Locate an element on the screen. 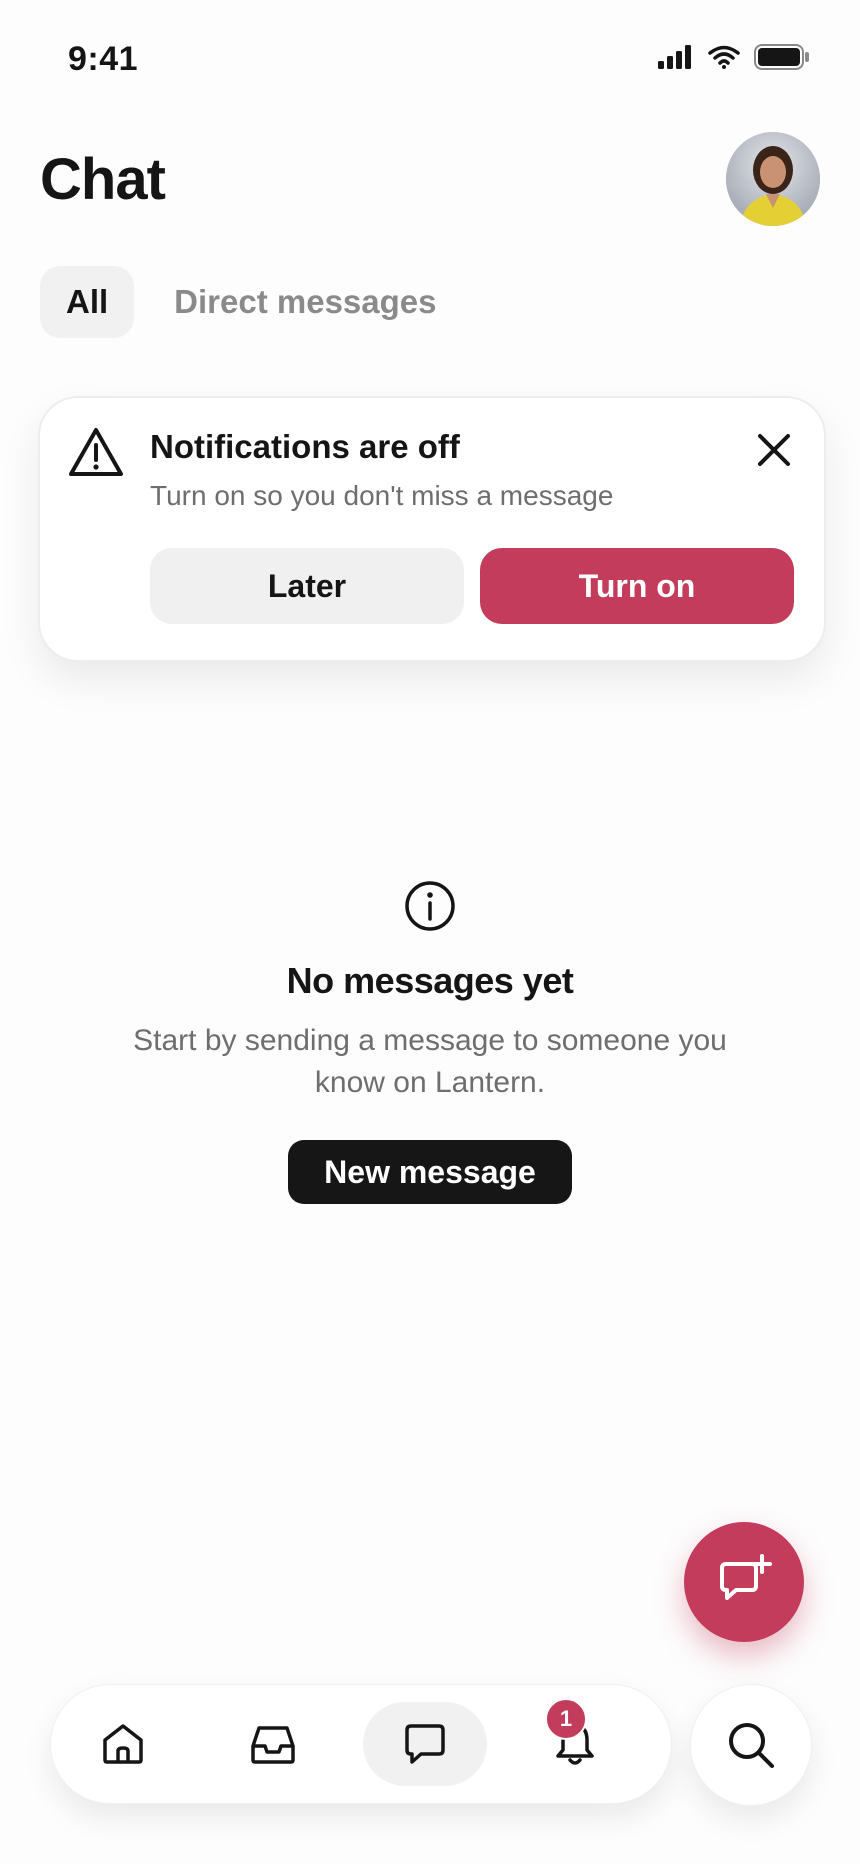  search-icon is located at coordinates (751, 1745).